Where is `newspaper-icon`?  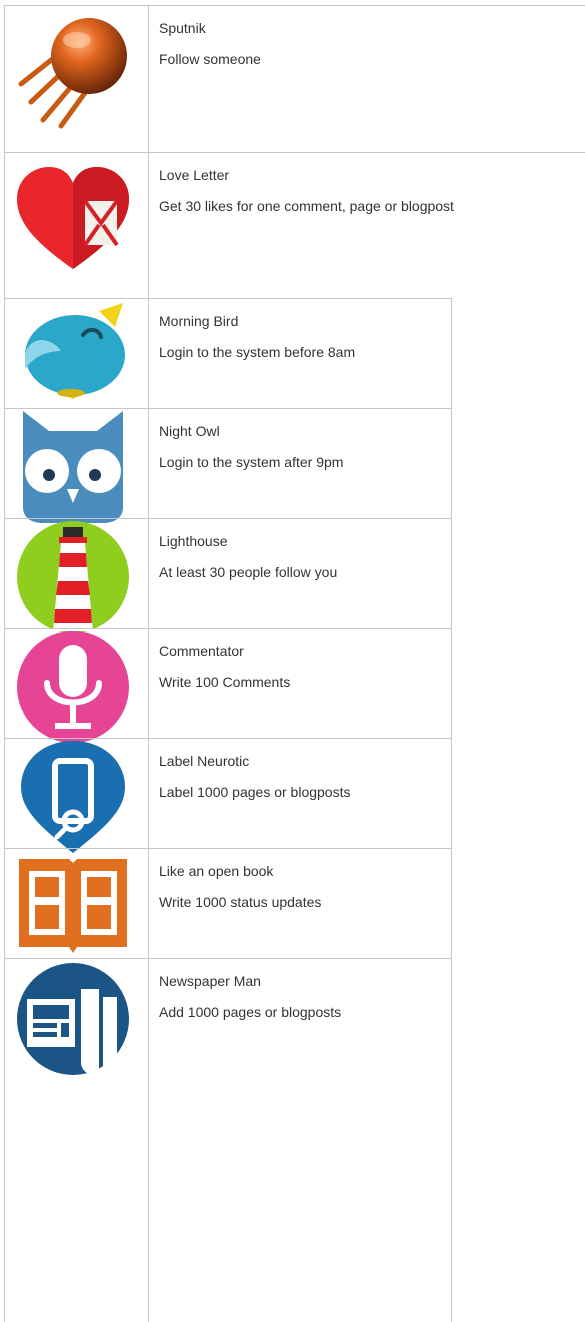 newspaper-icon is located at coordinates (73, 1019).